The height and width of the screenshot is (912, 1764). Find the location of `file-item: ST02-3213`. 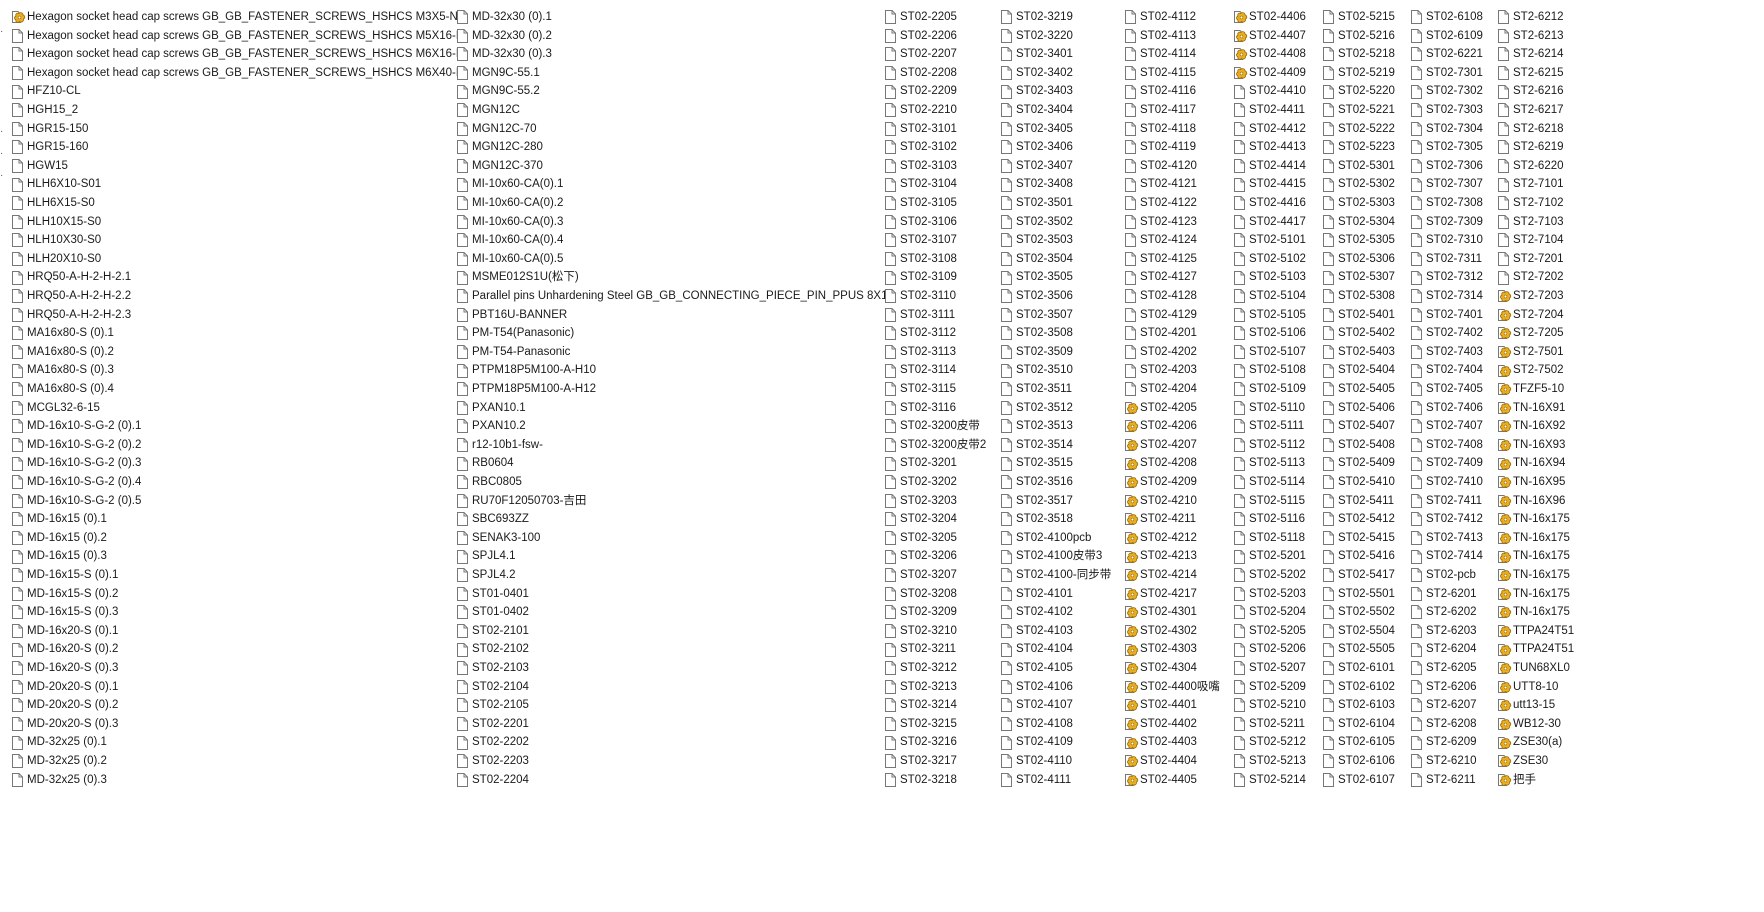

file-item: ST02-3213 is located at coordinates (941, 687).